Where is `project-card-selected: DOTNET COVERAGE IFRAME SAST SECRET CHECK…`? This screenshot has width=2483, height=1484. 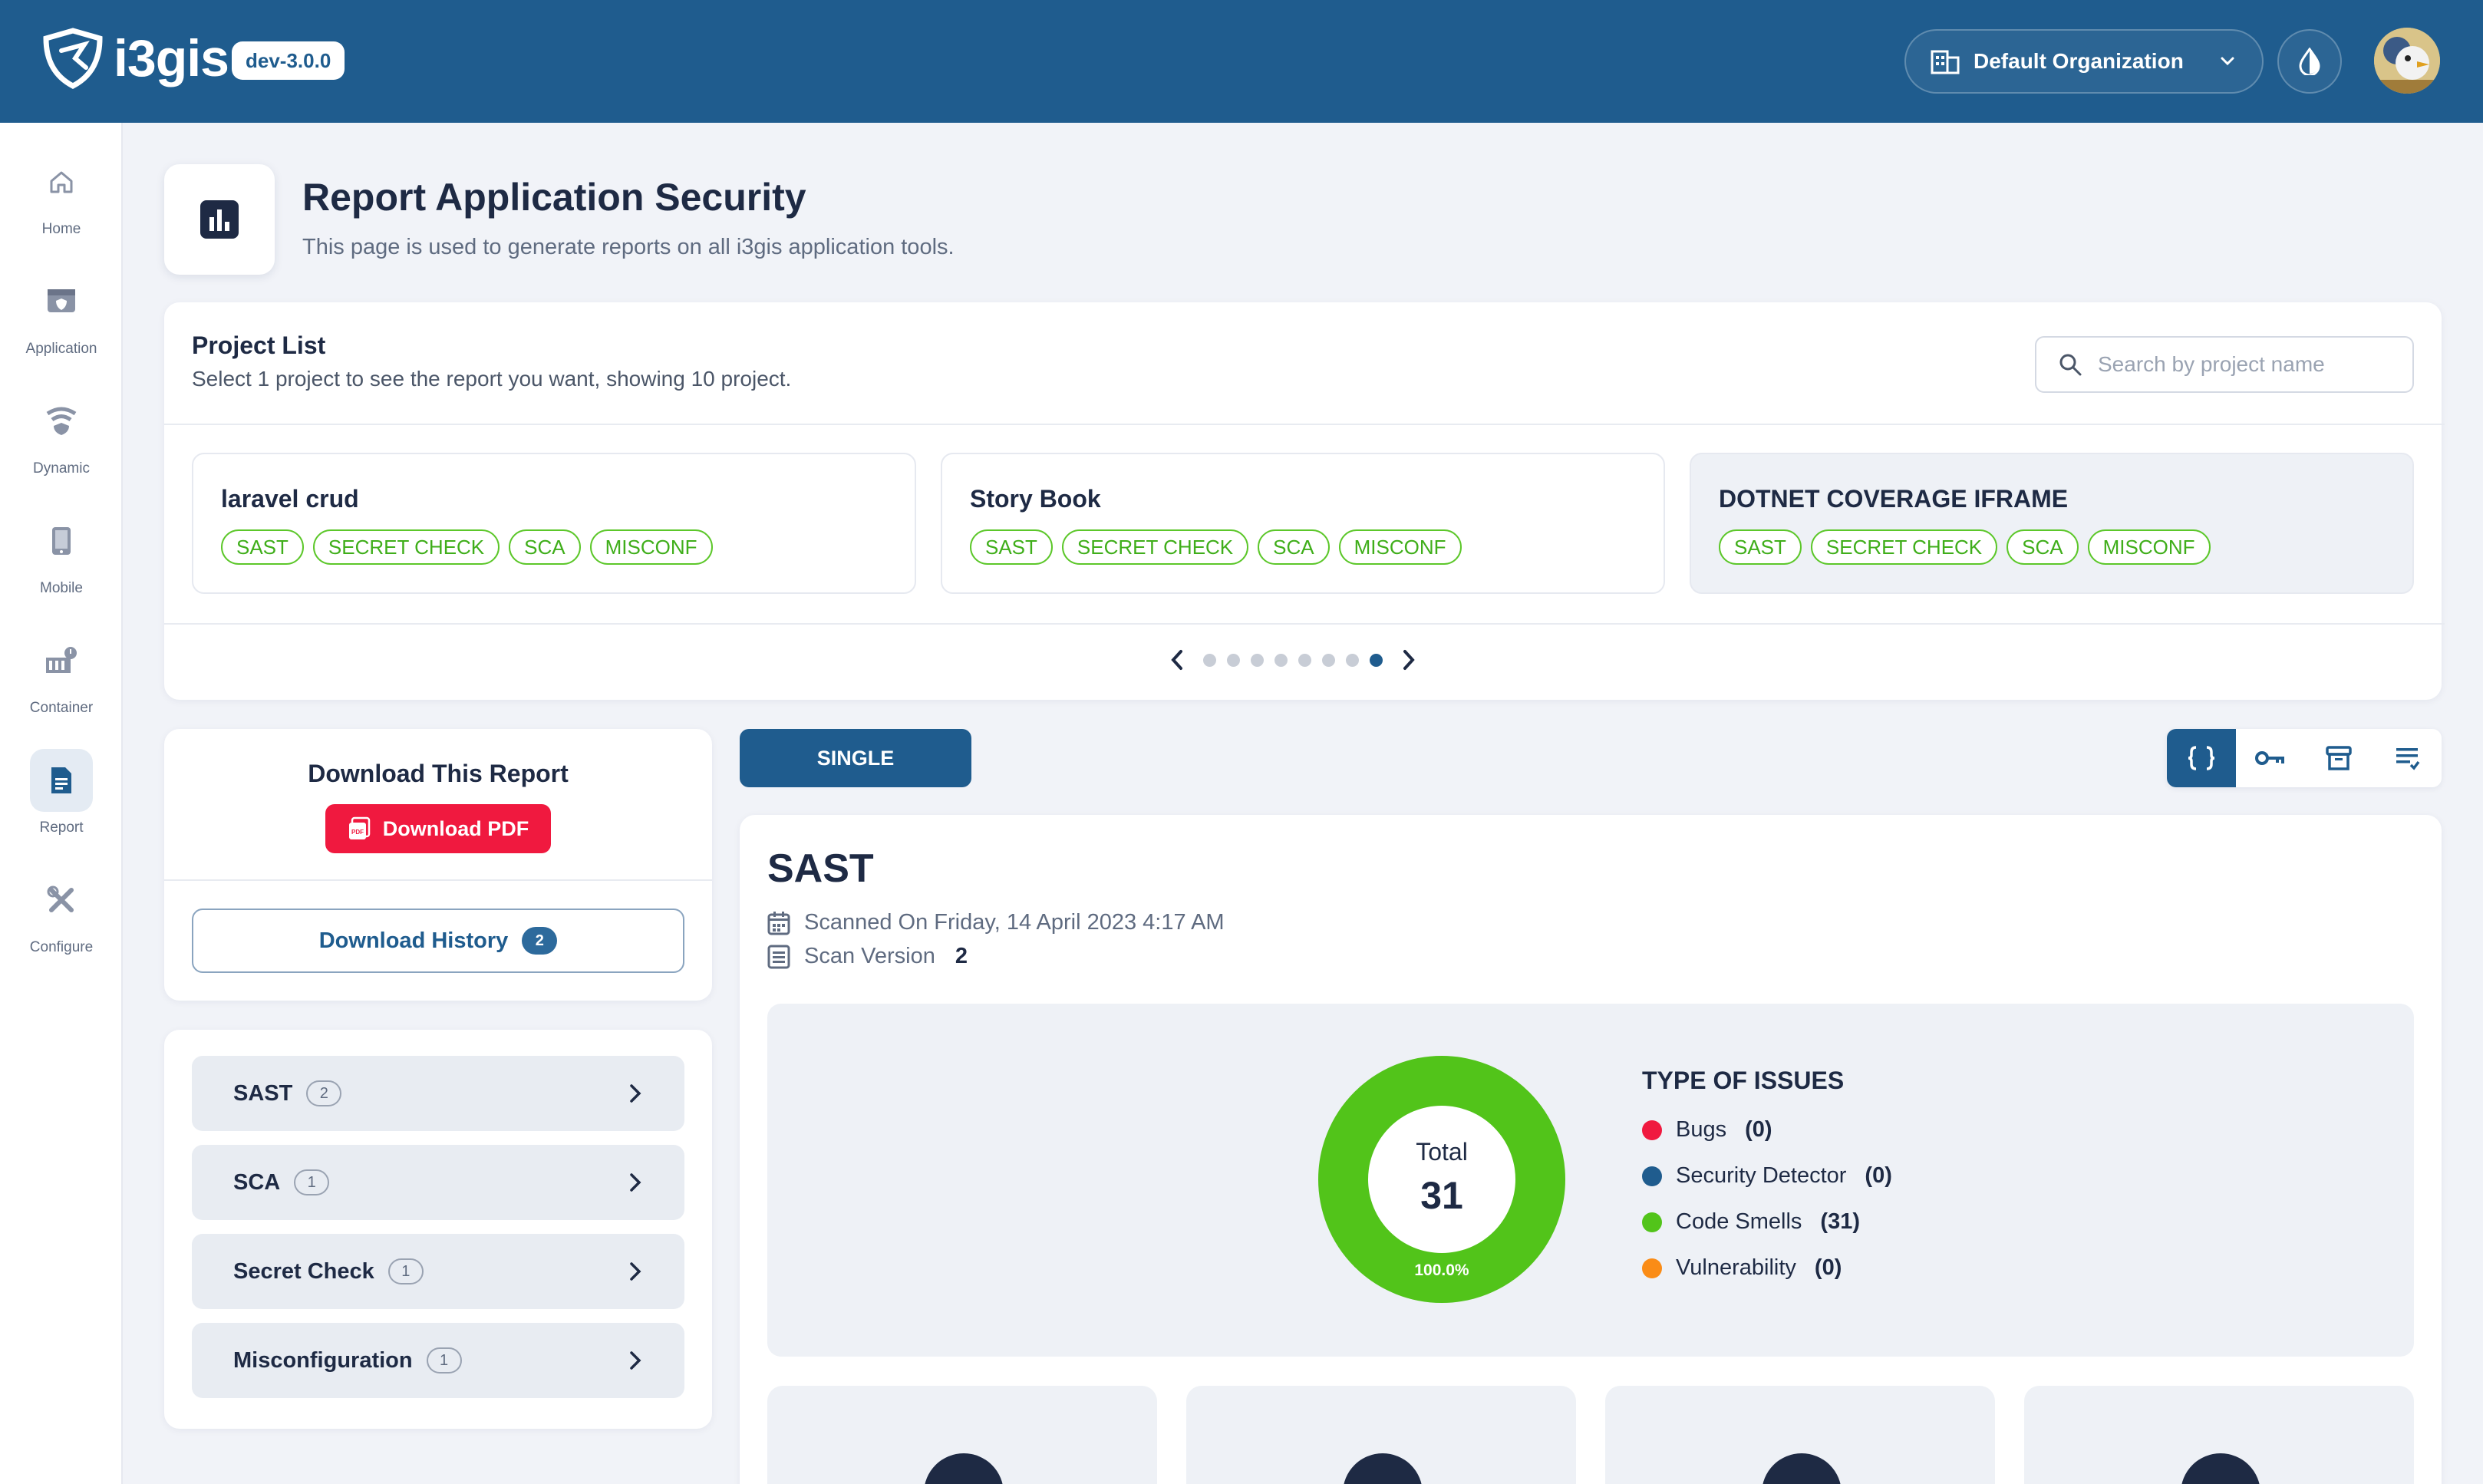 project-card-selected: DOTNET COVERAGE IFRAME SAST SECRET CHECK… is located at coordinates (2052, 523).